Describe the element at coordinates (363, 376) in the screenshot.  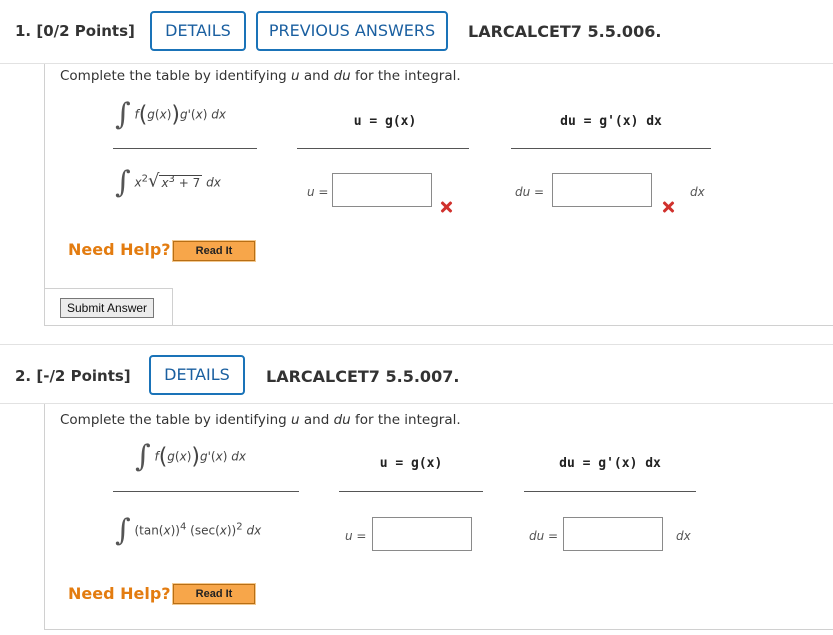
I see `question-code: LARCALCET7 5.5.007.` at that location.